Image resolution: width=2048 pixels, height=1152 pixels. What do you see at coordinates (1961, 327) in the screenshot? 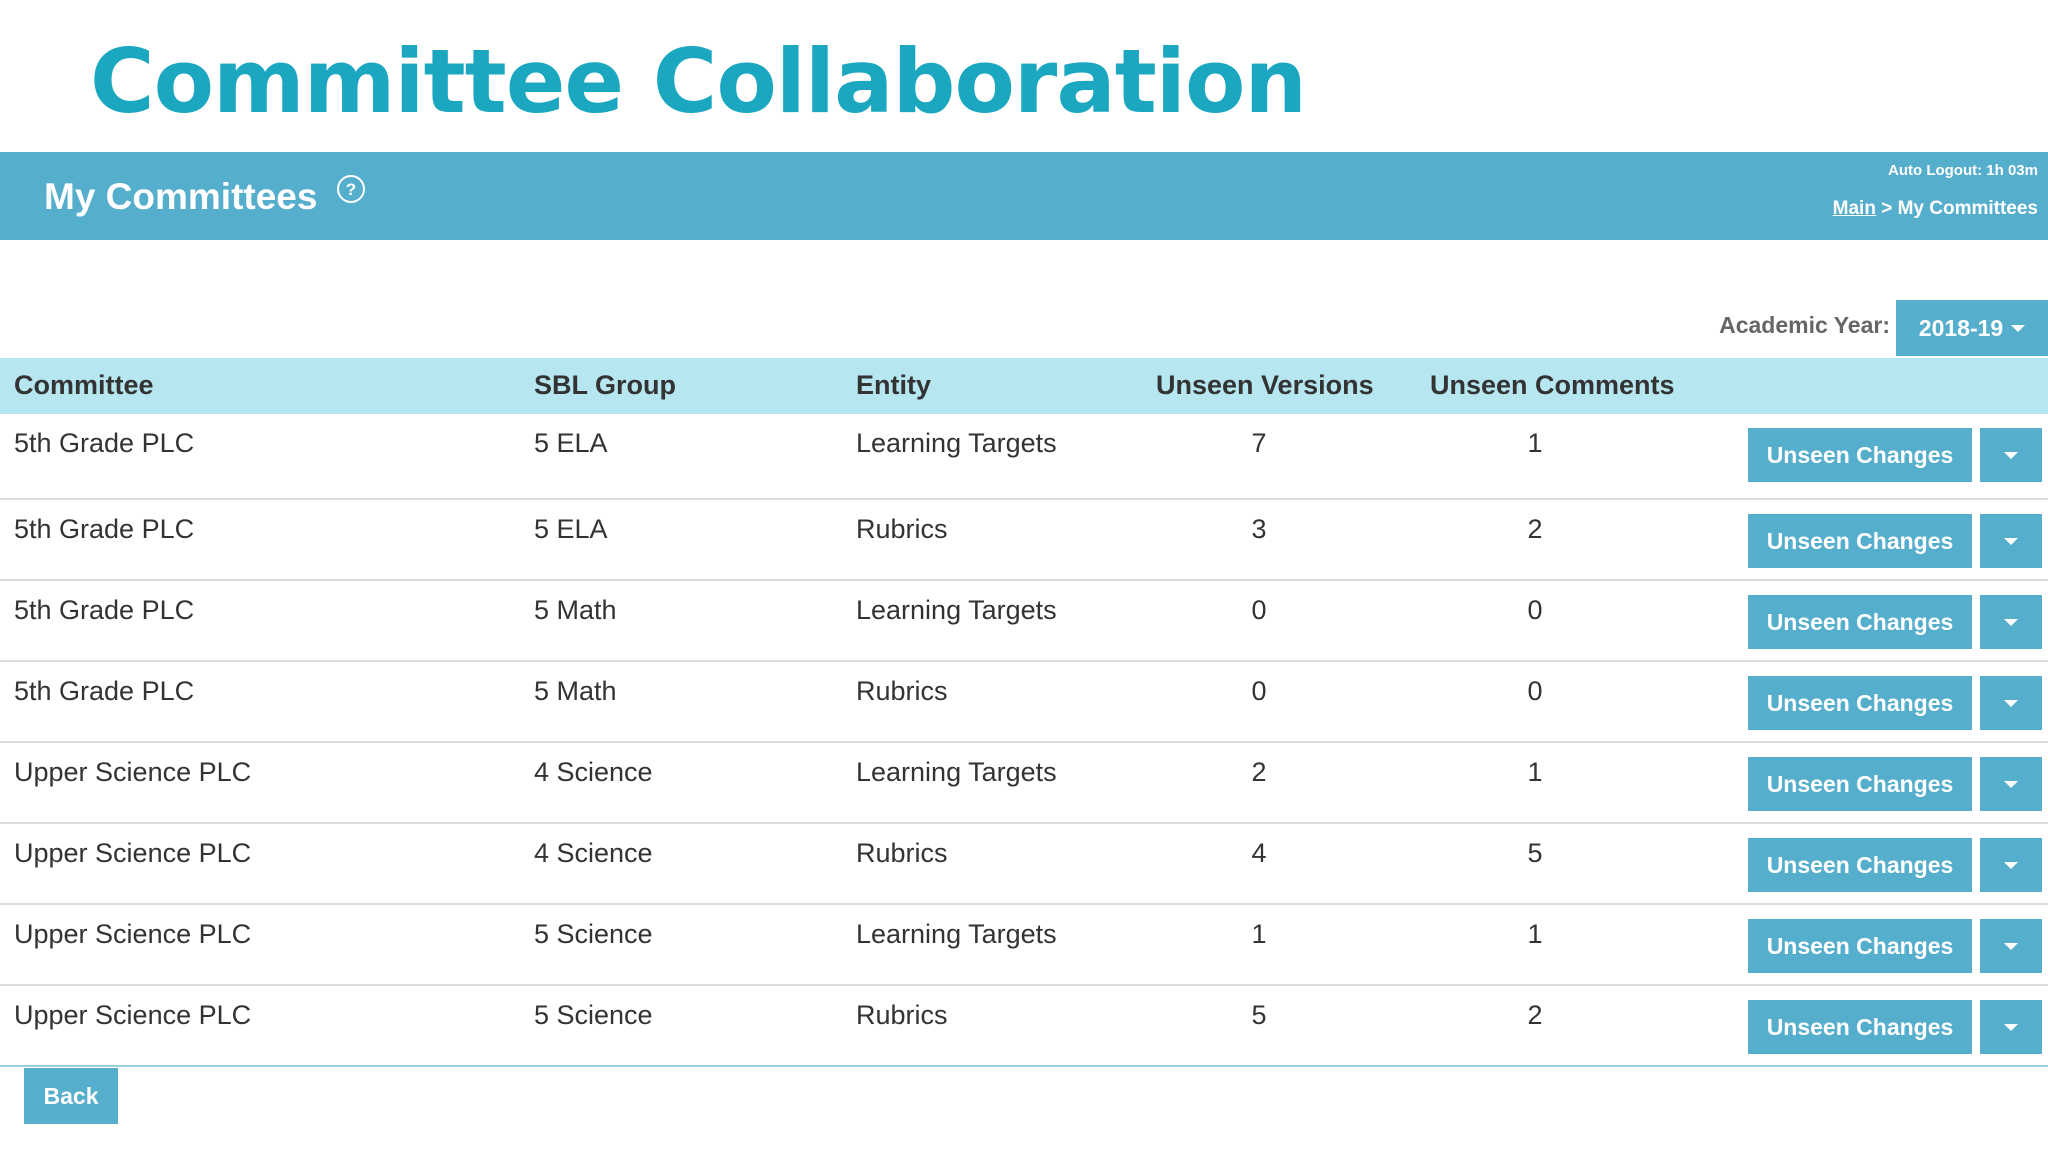
I see `academic-year-value: 2018-19` at bounding box center [1961, 327].